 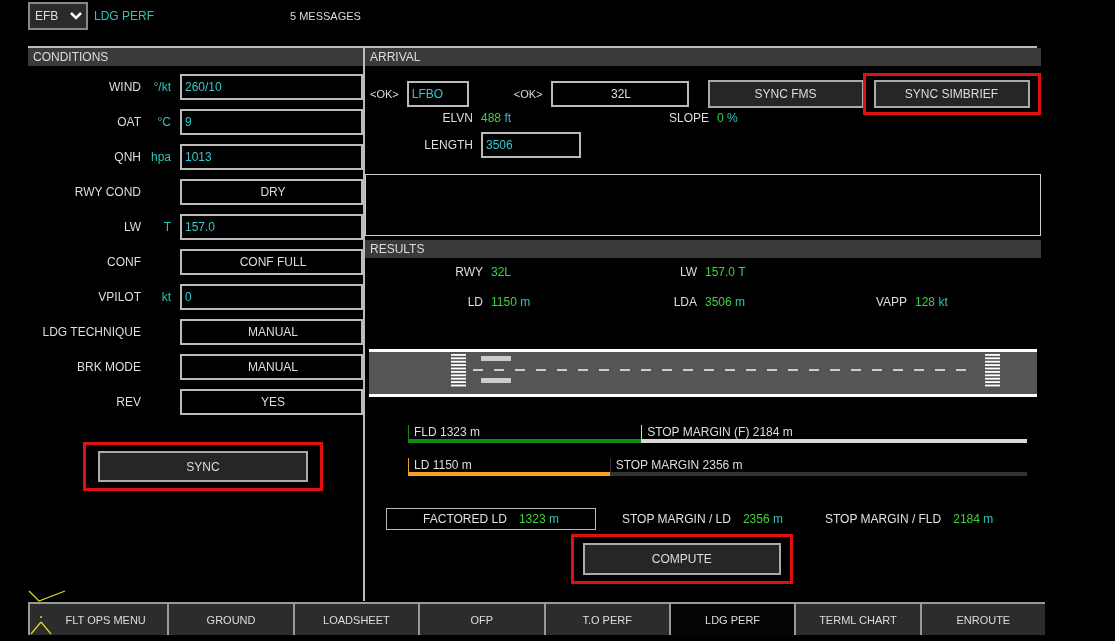 What do you see at coordinates (271, 157) in the screenshot?
I see `input-field: 1013` at bounding box center [271, 157].